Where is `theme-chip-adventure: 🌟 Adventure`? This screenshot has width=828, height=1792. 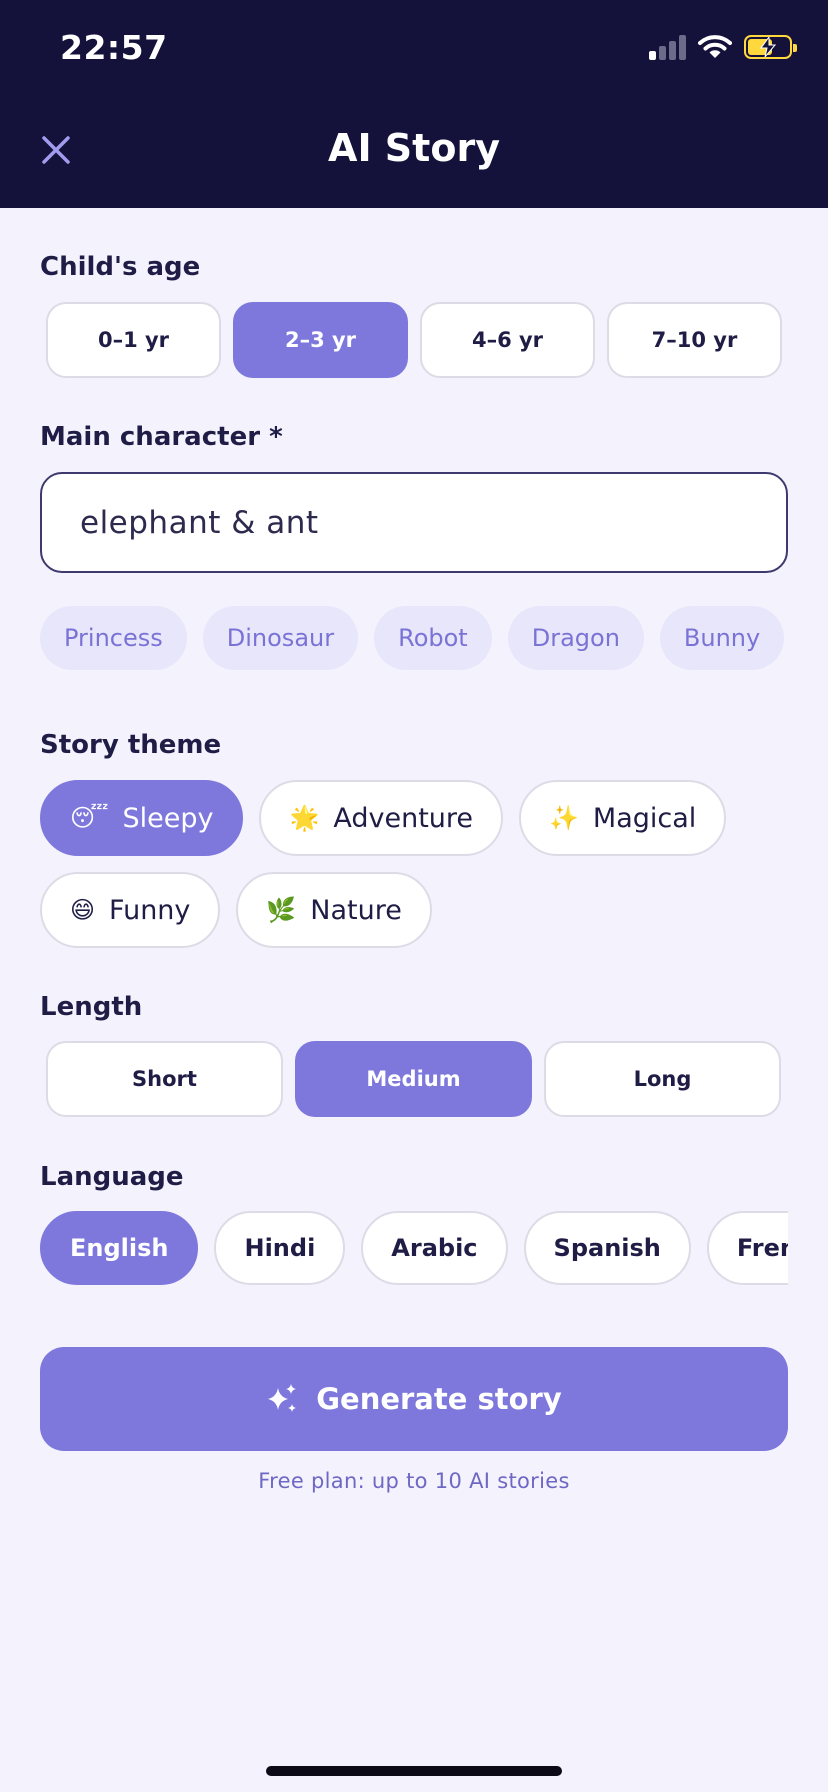 theme-chip-adventure: 🌟 Adventure is located at coordinates (381, 818).